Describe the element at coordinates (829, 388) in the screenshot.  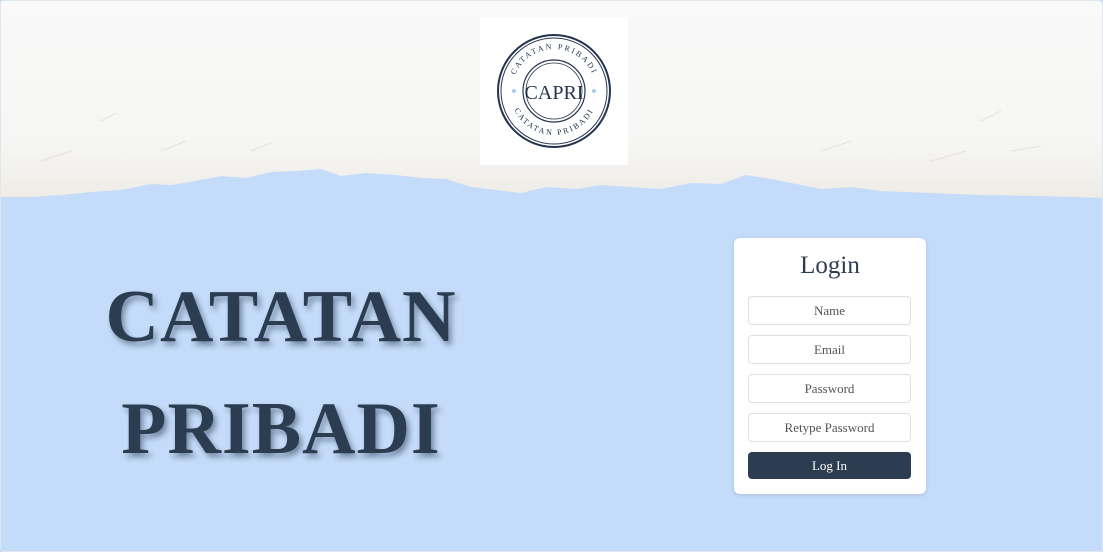
I see `password-input` at that location.